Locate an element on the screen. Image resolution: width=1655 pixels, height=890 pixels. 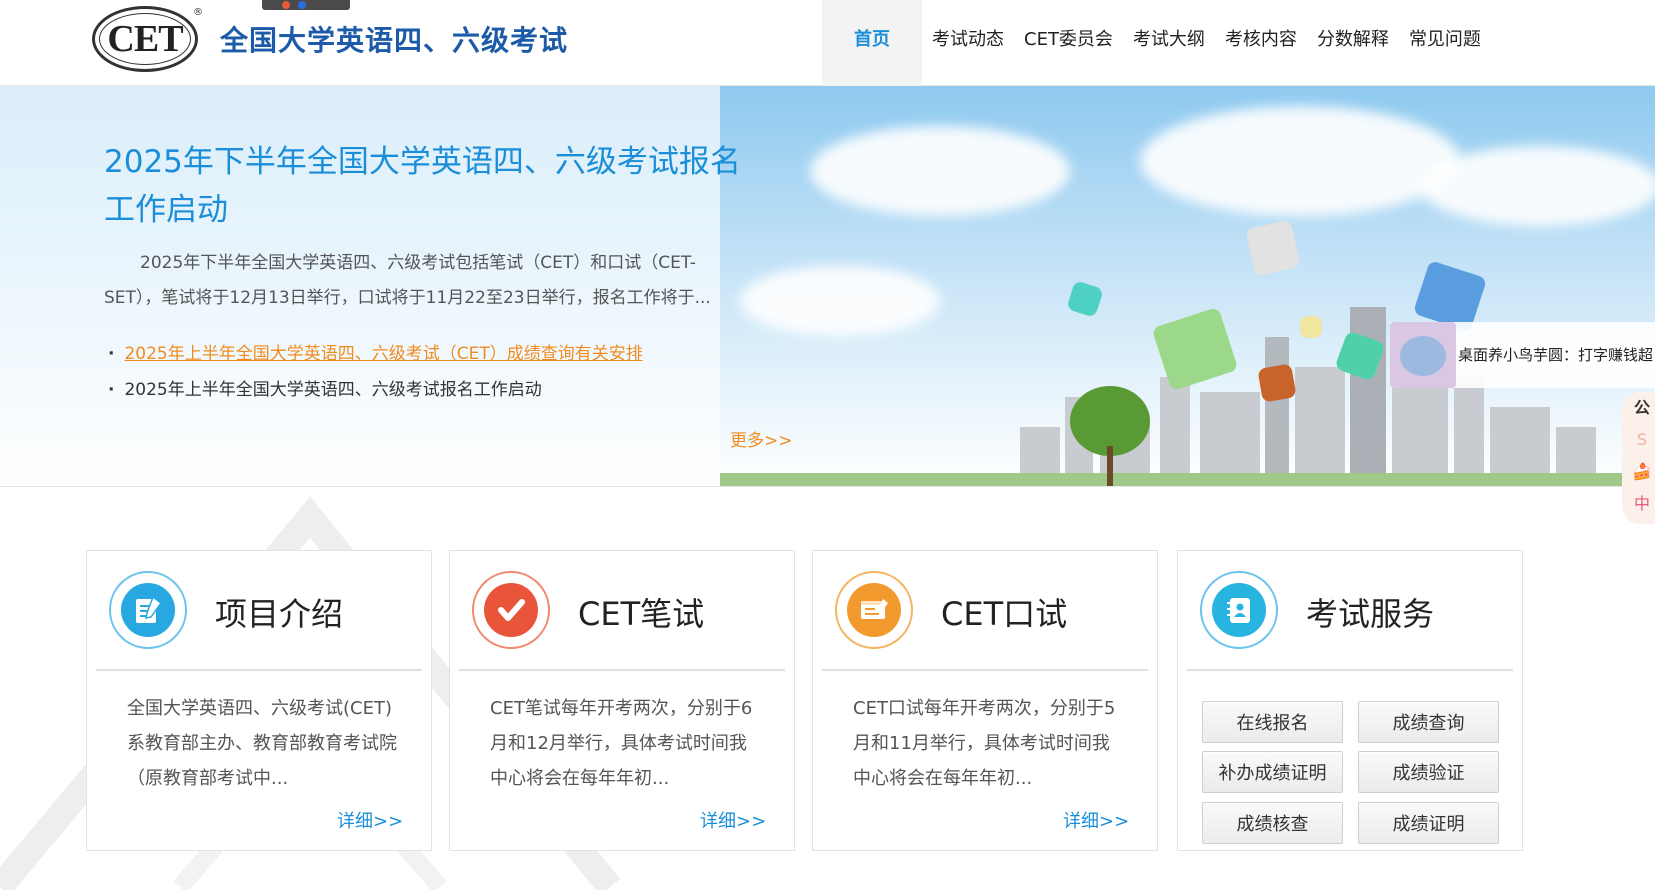
news-item: 2025年上半年全国大学英语四、六级考试报名工作启动 is located at coordinates (375, 390).